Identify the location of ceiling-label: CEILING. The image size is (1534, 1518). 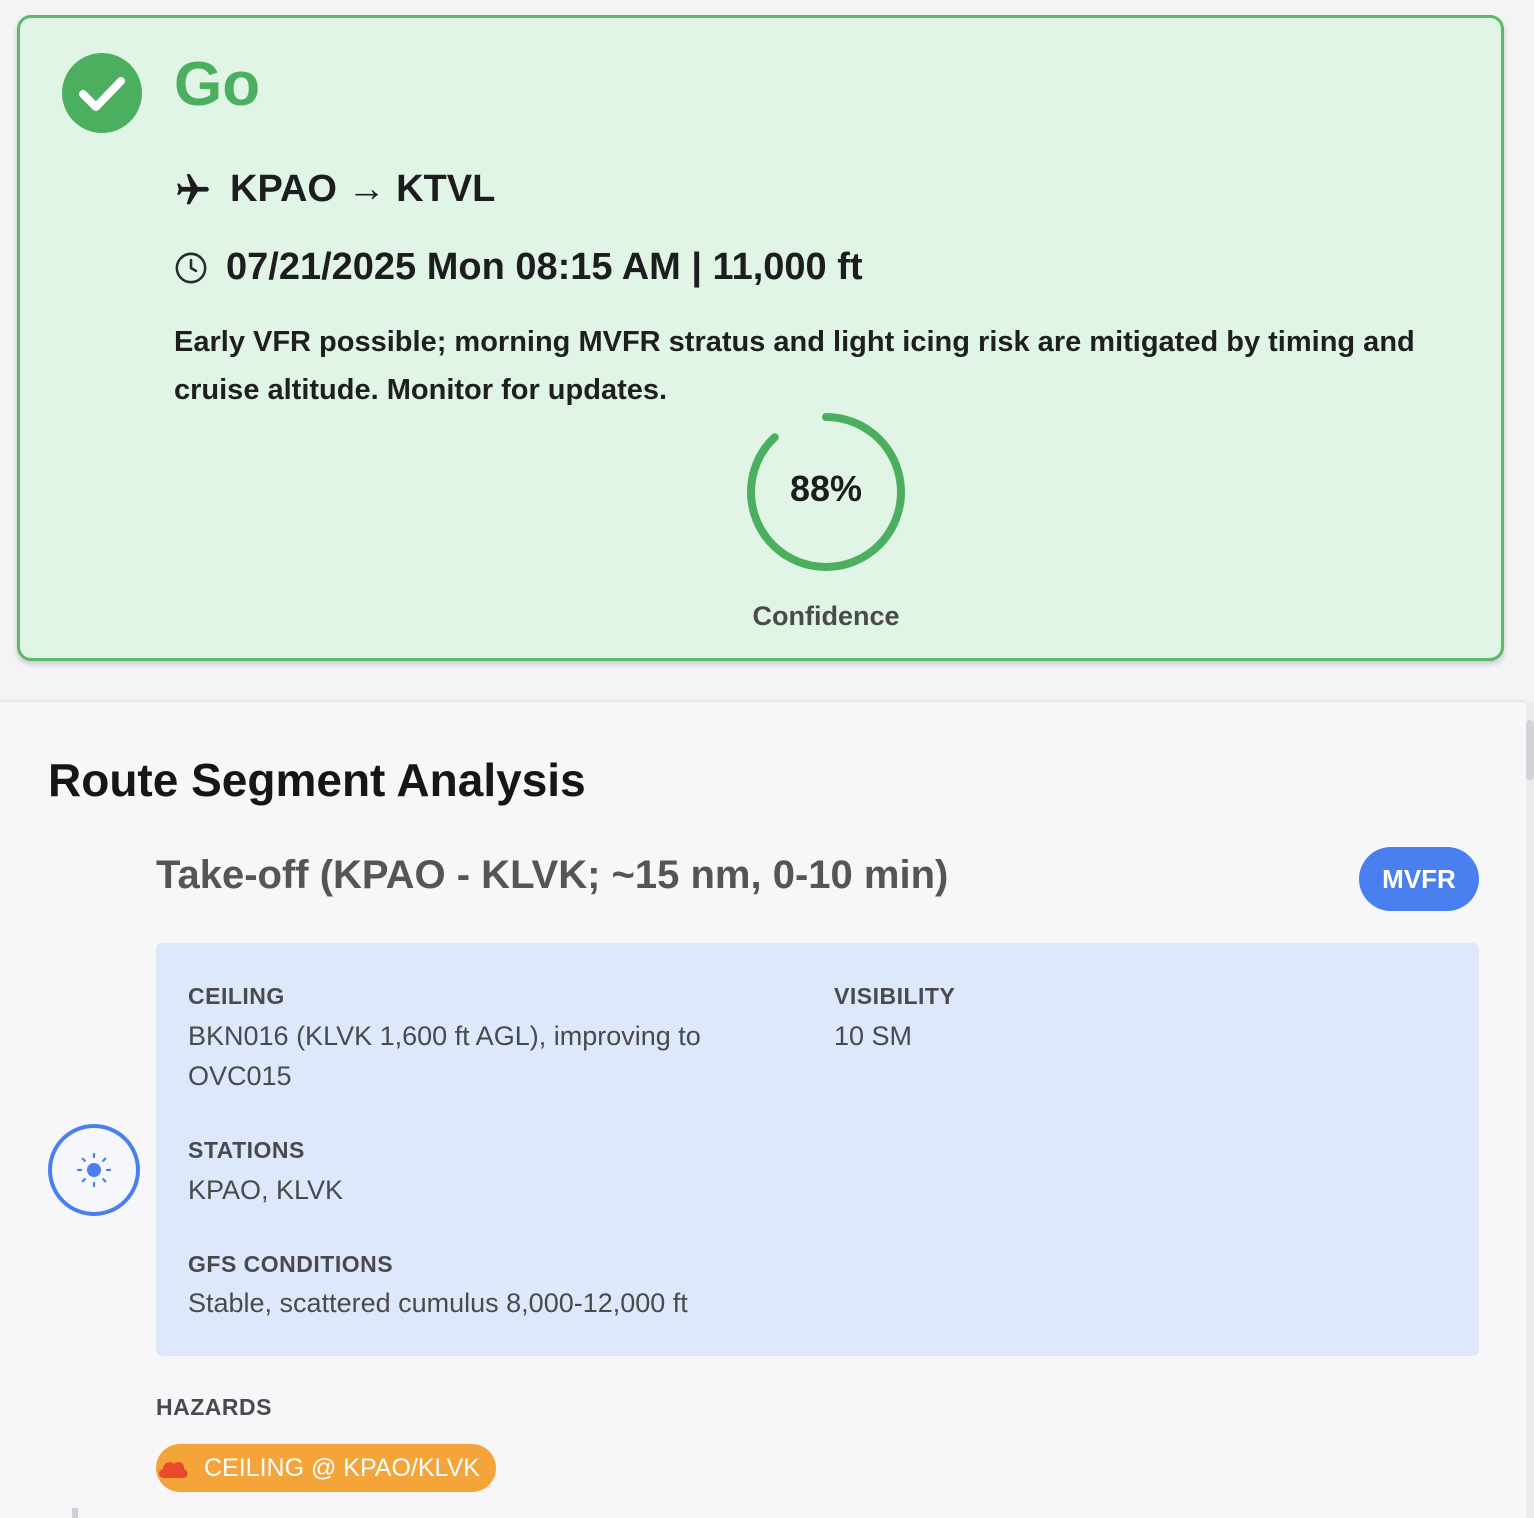
(236, 996).